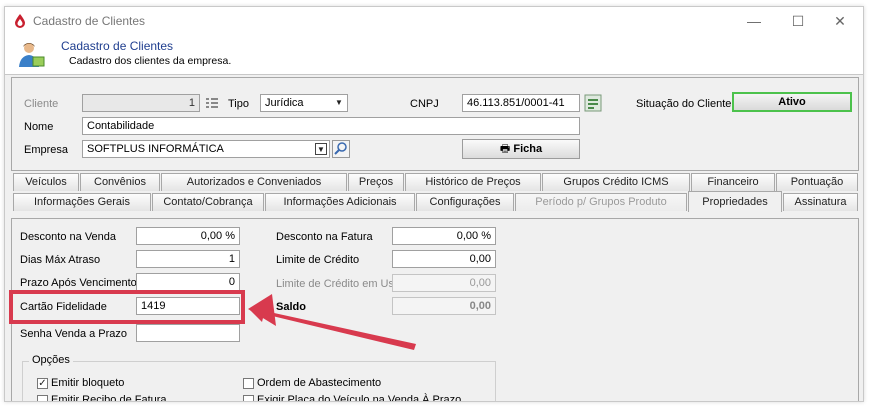  I want to click on user-icon, so click(32, 55).